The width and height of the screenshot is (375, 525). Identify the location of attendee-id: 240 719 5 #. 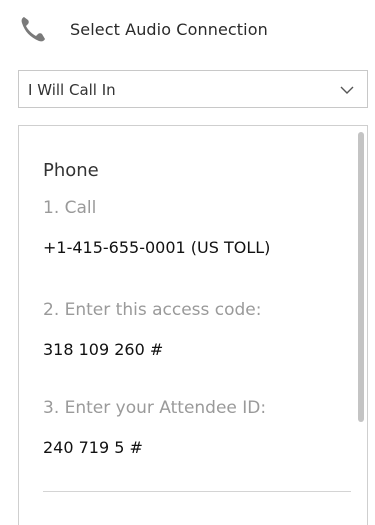
(93, 447).